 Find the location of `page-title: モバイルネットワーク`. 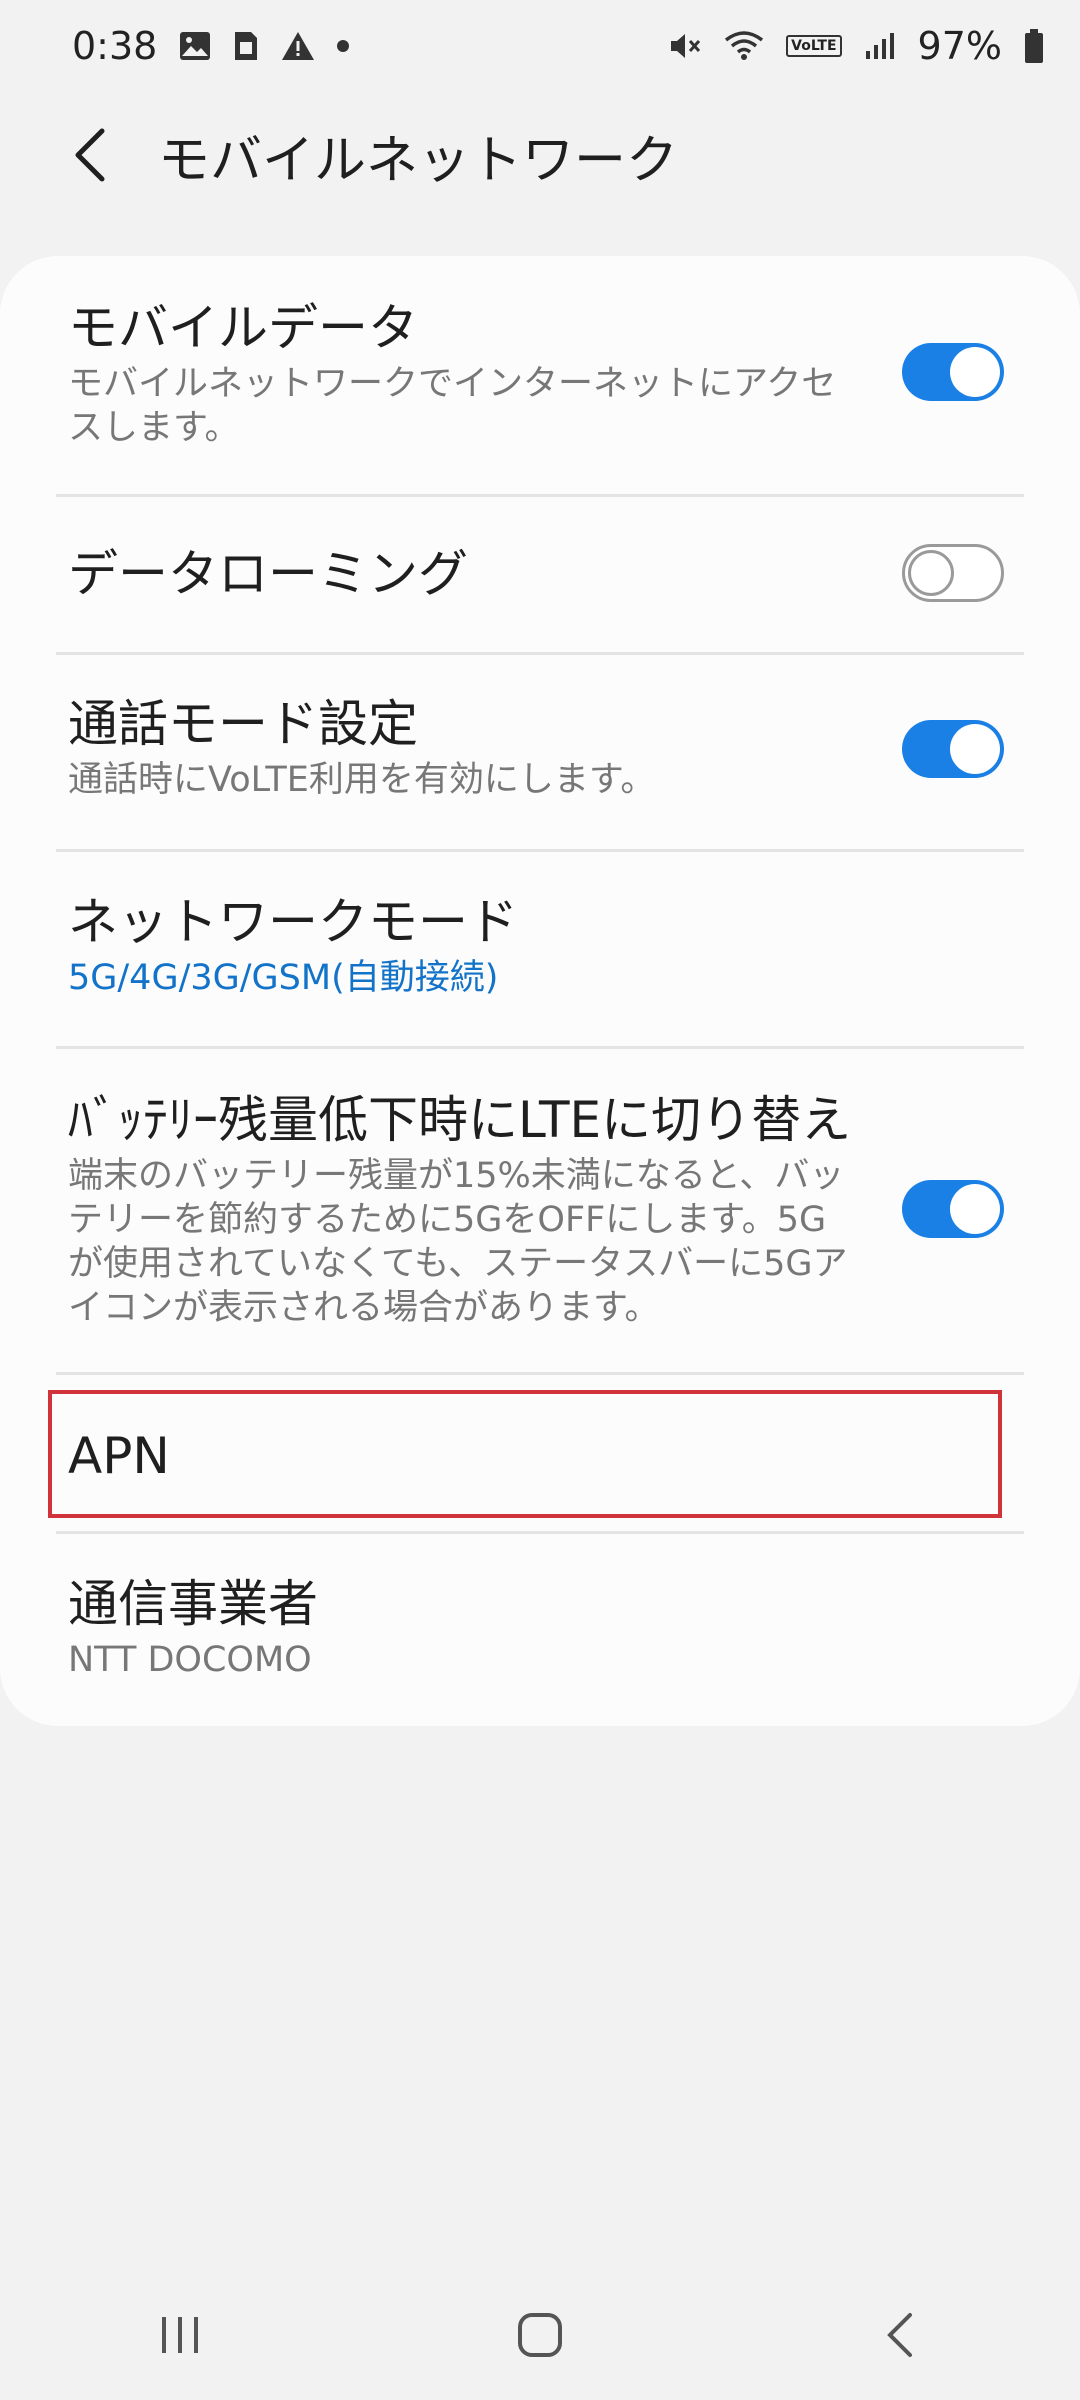

page-title: モバイルネットワーク is located at coordinates (418, 160).